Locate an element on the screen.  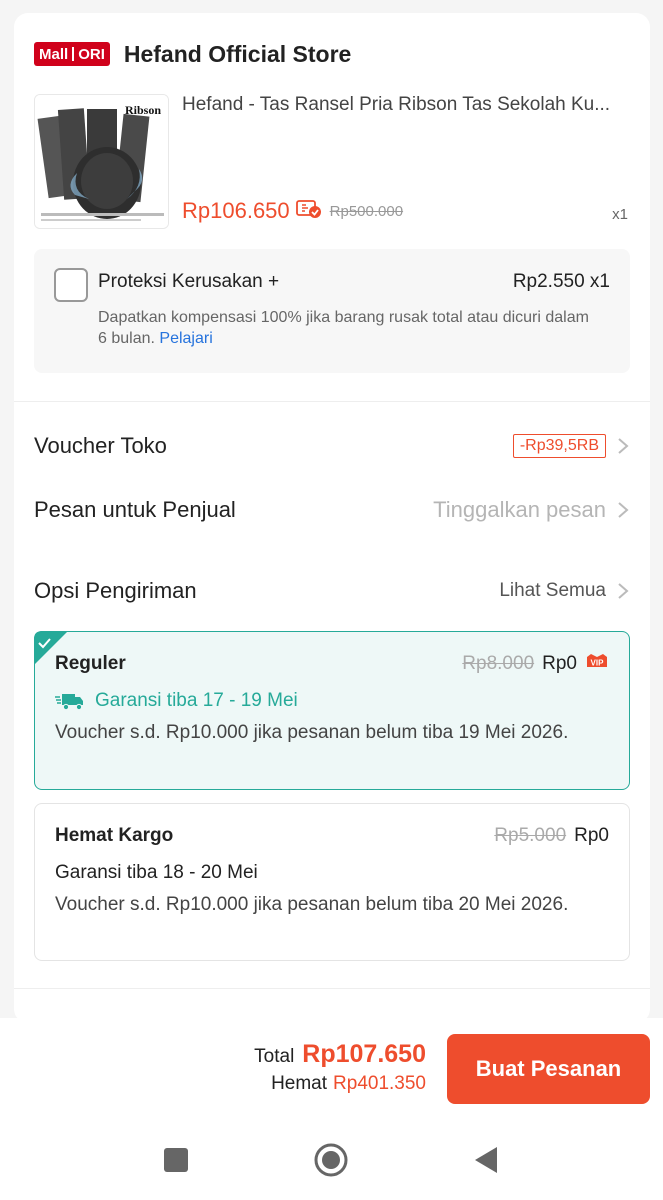
store-header: Mall ORI Hefand Official Store is located at coordinates (192, 54).